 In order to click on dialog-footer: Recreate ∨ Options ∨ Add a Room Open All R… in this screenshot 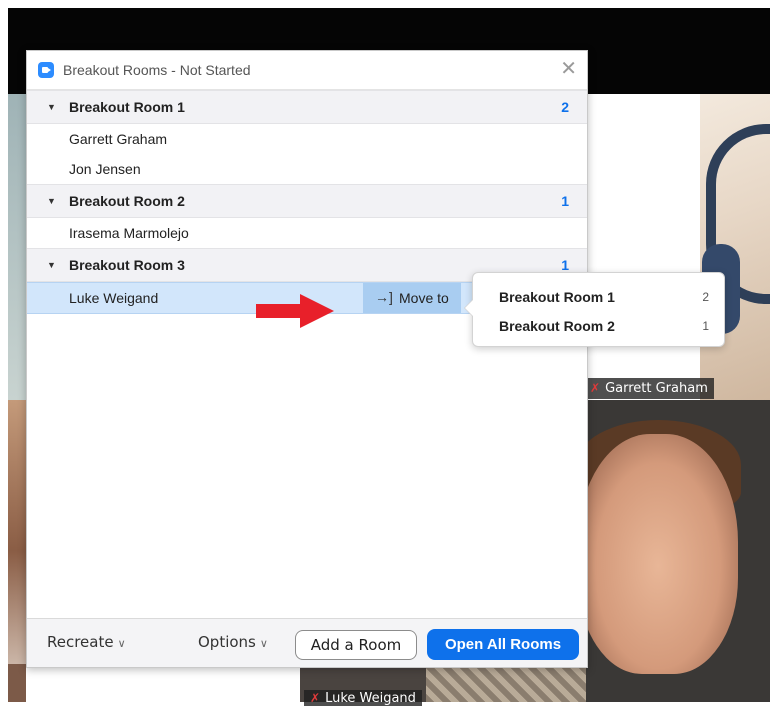, I will do `click(307, 642)`.